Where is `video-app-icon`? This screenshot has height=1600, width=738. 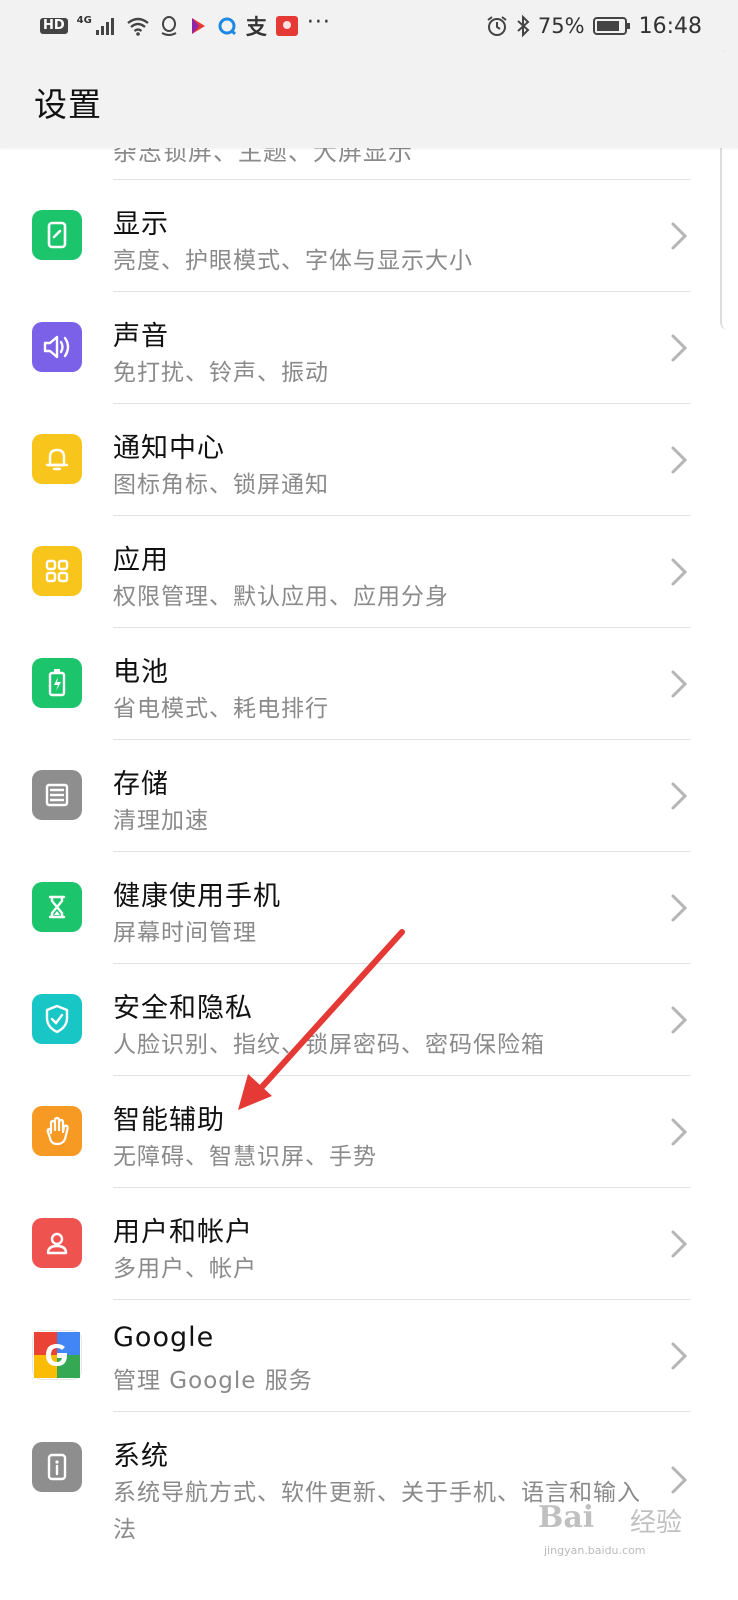 video-app-icon is located at coordinates (198, 26).